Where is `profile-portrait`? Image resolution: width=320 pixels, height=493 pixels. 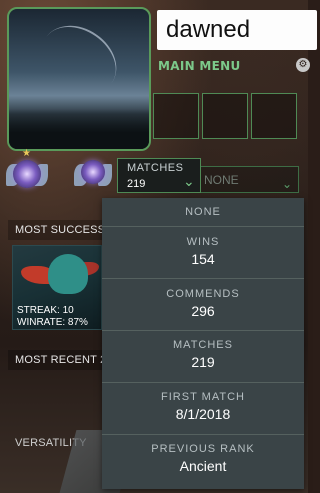 profile-portrait is located at coordinates (79, 79).